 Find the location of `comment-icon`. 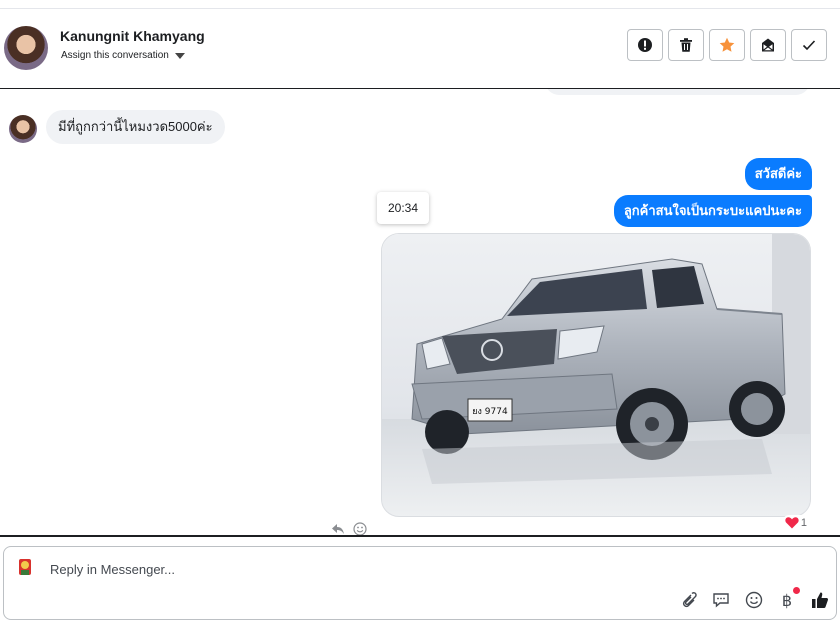

comment-icon is located at coordinates (721, 600).